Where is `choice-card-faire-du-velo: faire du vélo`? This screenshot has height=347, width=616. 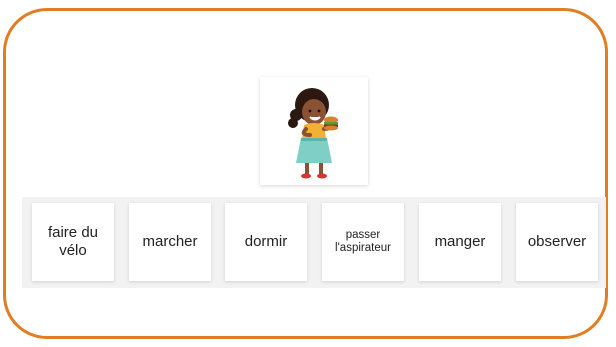
choice-card-faire-du-velo: faire du vélo is located at coordinates (73, 242).